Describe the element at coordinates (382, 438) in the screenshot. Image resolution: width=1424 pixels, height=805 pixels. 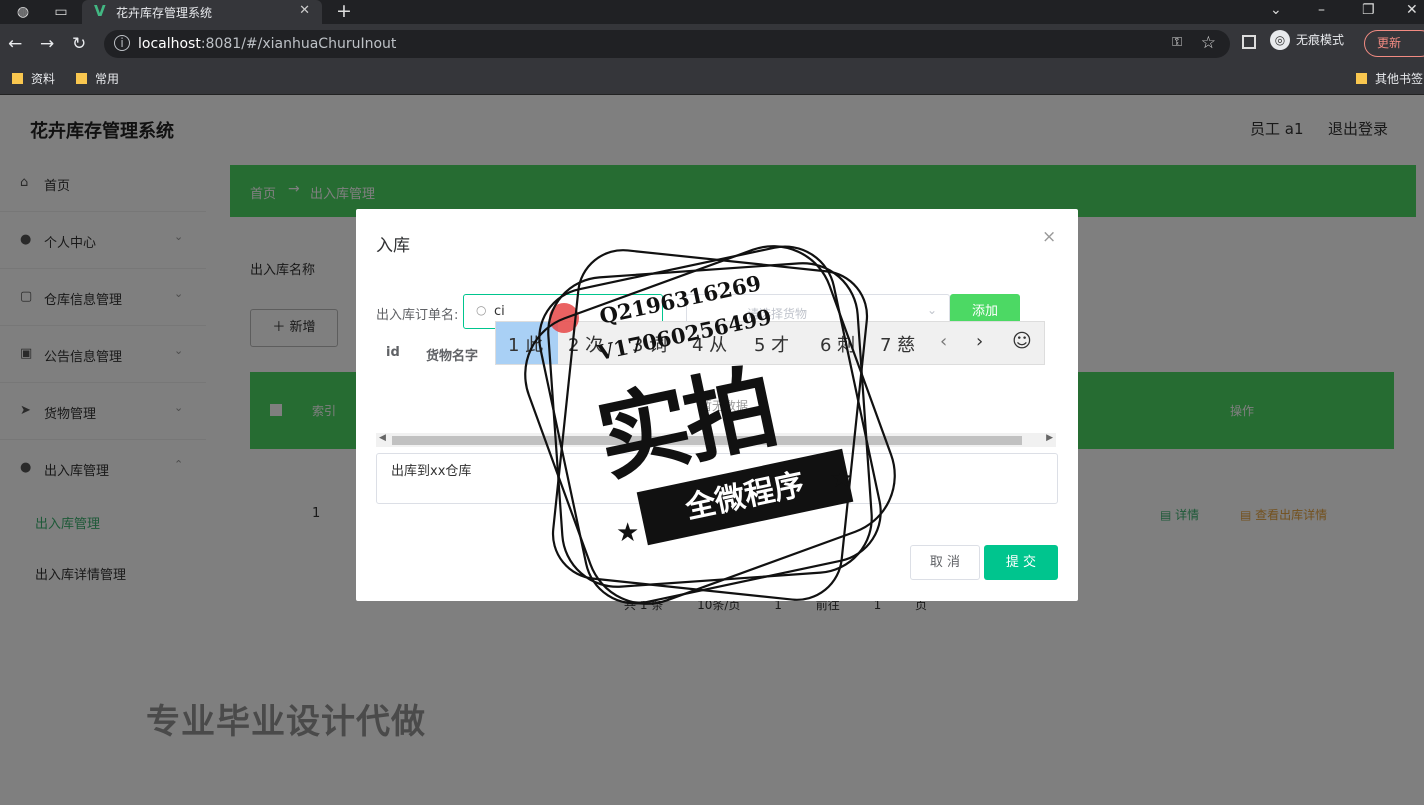
I see `scroll-left-icon: ◀` at that location.